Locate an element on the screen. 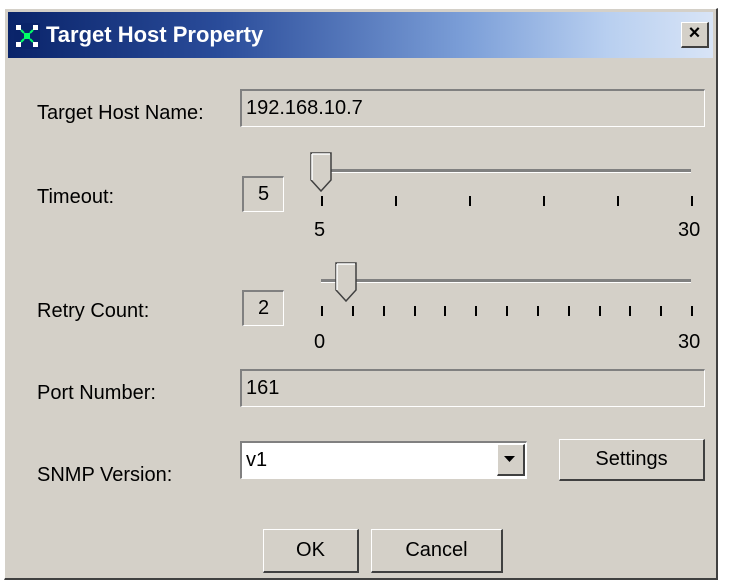  timeout-max: 30 is located at coordinates (689, 230).